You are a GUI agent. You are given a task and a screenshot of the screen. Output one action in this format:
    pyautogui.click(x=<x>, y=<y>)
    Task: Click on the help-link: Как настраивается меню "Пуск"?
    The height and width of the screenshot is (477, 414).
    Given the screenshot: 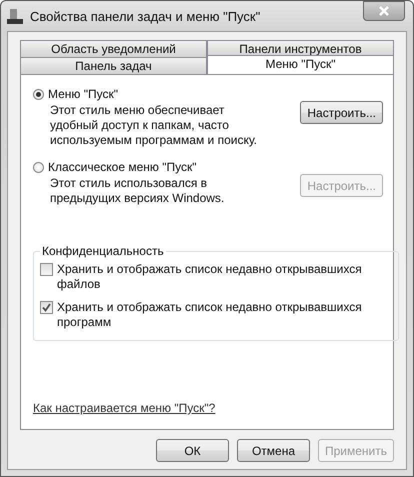 What is the action you would take?
    pyautogui.click(x=124, y=408)
    